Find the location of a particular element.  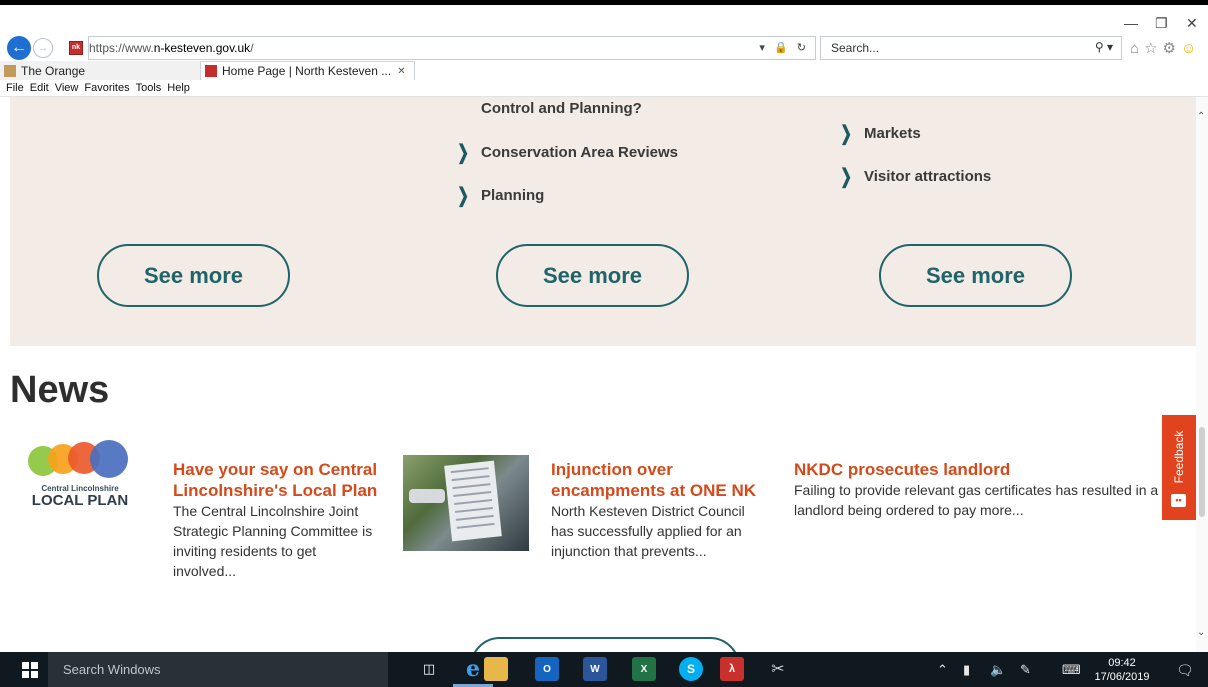

action-center-icon: 🗨 is located at coordinates (1185, 670).